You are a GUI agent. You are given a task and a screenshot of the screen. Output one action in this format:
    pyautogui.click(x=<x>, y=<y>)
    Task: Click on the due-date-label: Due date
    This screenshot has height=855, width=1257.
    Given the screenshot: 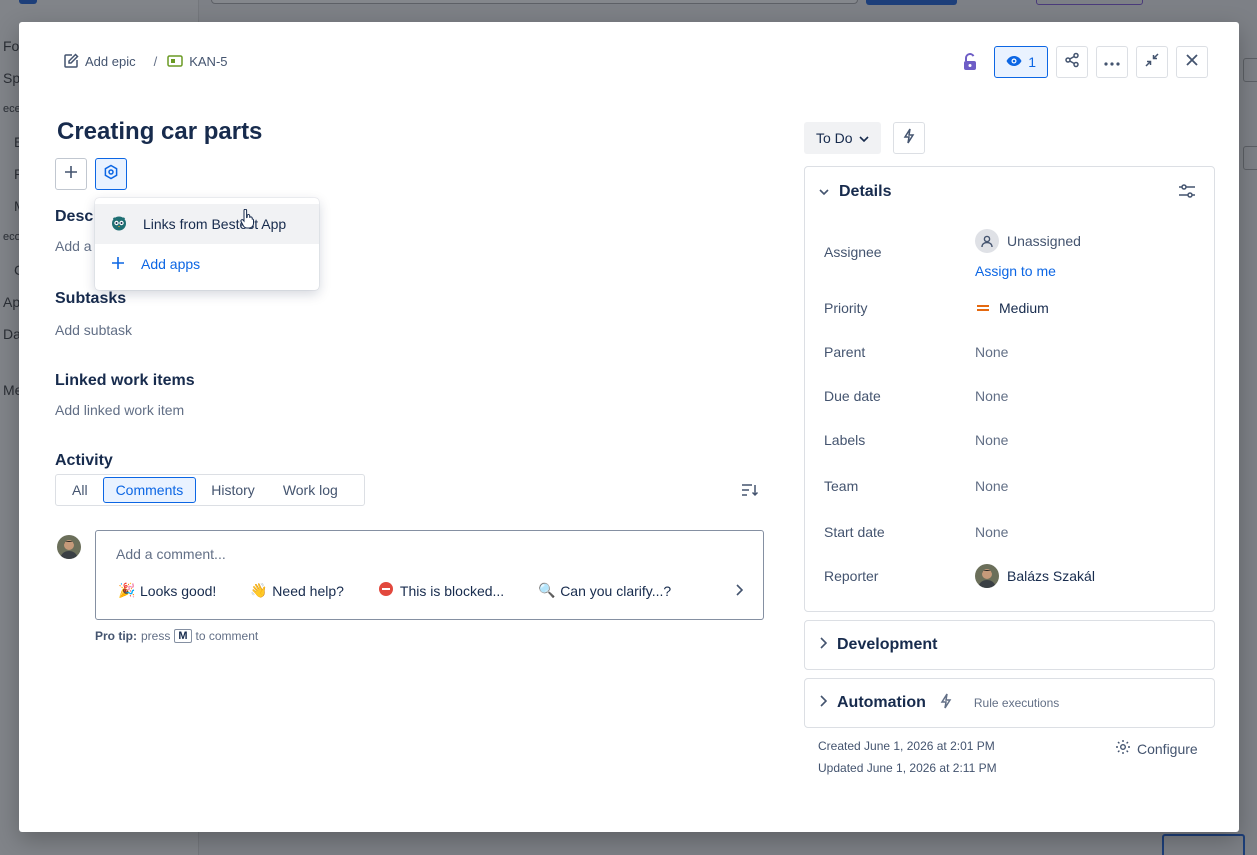 What is the action you would take?
    pyautogui.click(x=852, y=396)
    